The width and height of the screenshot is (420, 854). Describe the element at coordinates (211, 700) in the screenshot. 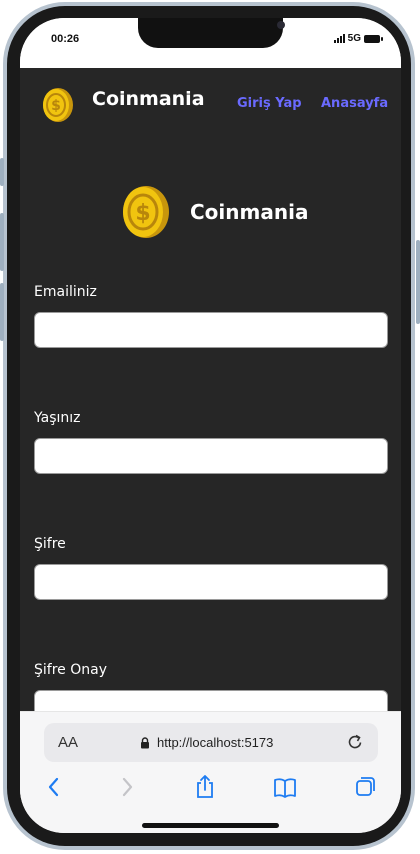

I see `password-confirm-field` at that location.